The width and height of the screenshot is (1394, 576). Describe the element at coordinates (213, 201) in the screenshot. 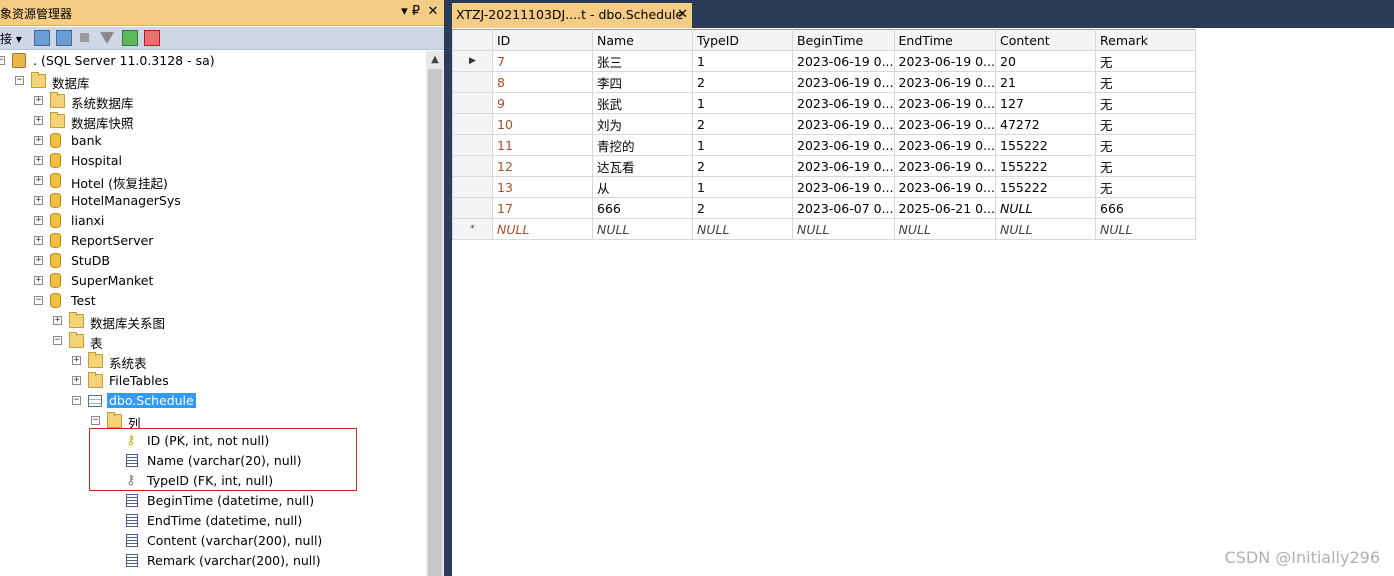

I see `tree-item: + HotelManagerSys` at that location.